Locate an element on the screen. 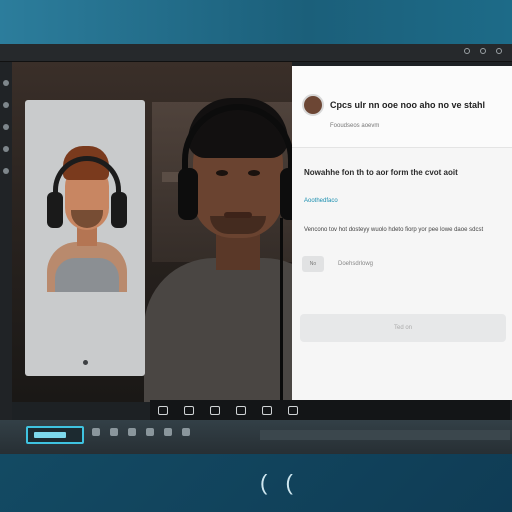 Image resolution: width=512 pixels, height=512 pixels. maximize-button is located at coordinates (483, 51).